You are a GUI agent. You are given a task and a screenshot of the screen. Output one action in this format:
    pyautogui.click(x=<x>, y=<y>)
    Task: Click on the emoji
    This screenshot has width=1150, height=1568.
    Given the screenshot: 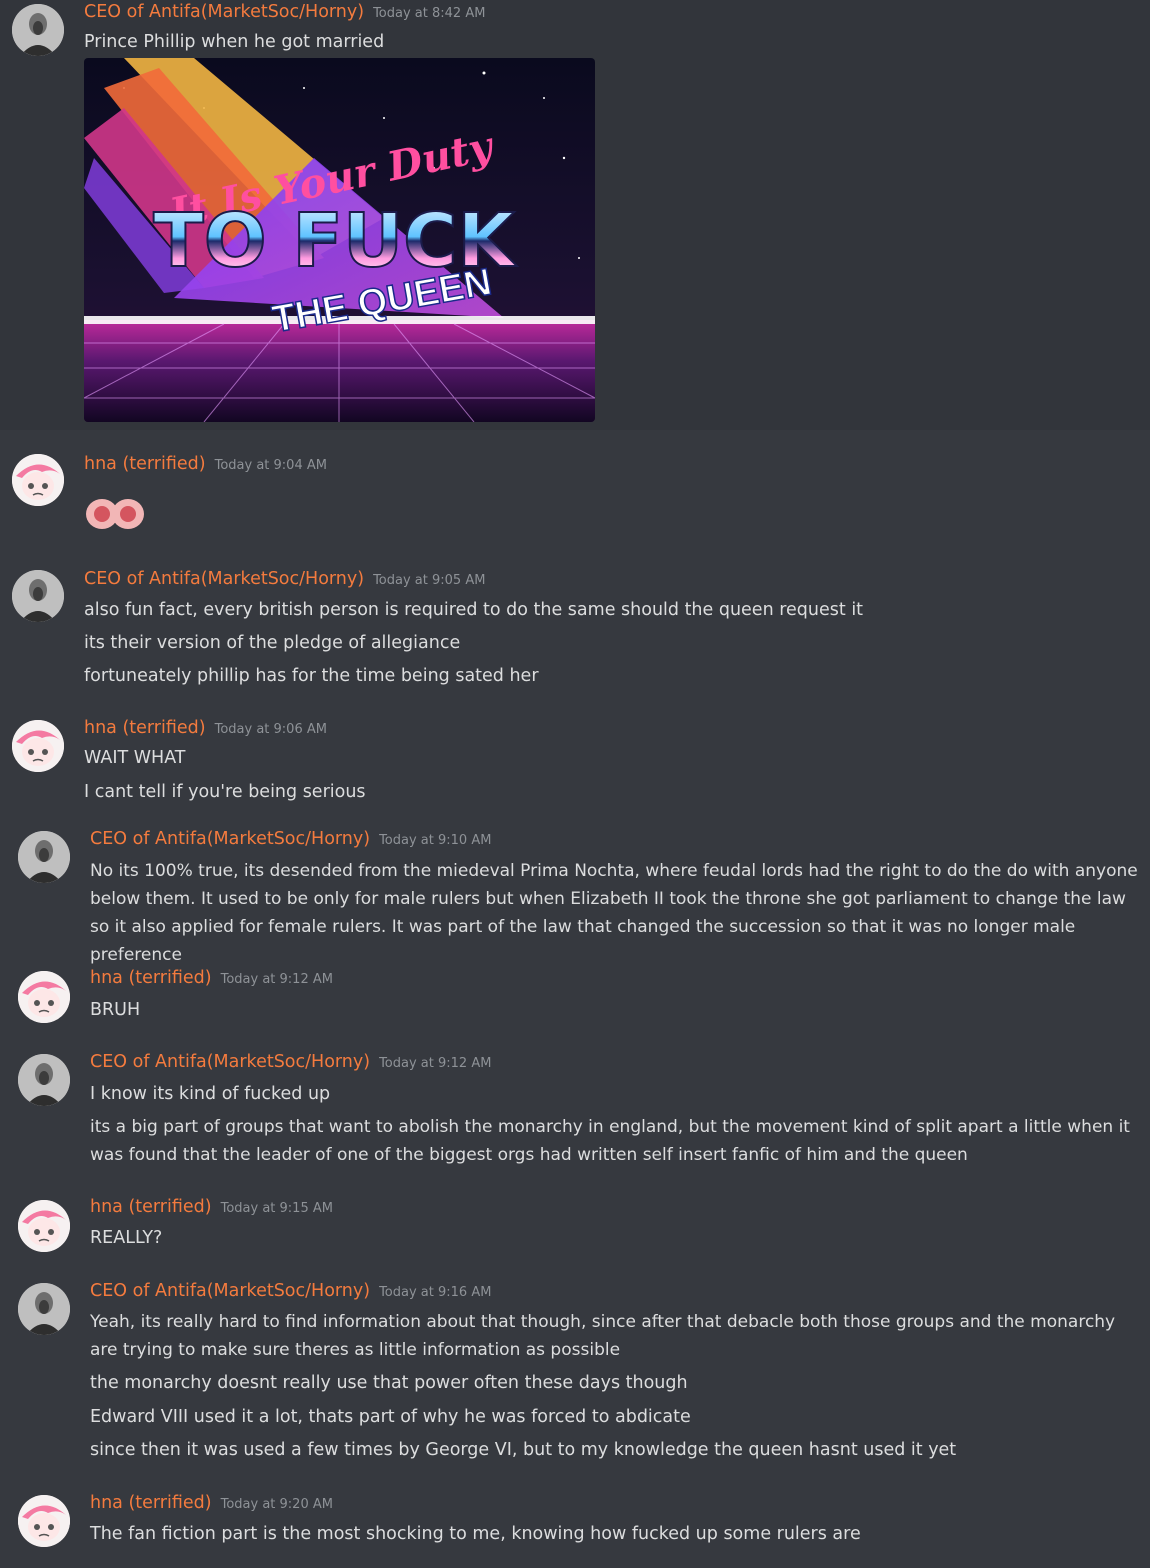 What is the action you would take?
    pyautogui.click(x=115, y=514)
    